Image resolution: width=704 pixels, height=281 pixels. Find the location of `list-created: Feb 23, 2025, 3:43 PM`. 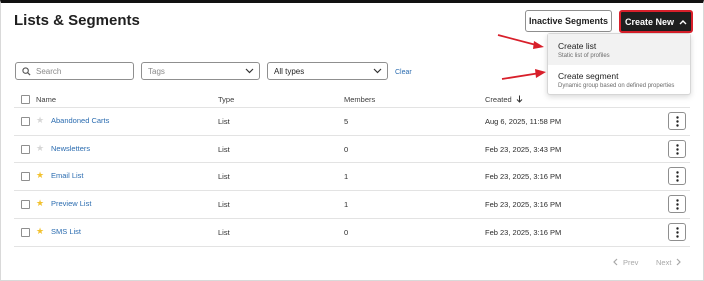

list-created: Feb 23, 2025, 3:43 PM is located at coordinates (523, 149).